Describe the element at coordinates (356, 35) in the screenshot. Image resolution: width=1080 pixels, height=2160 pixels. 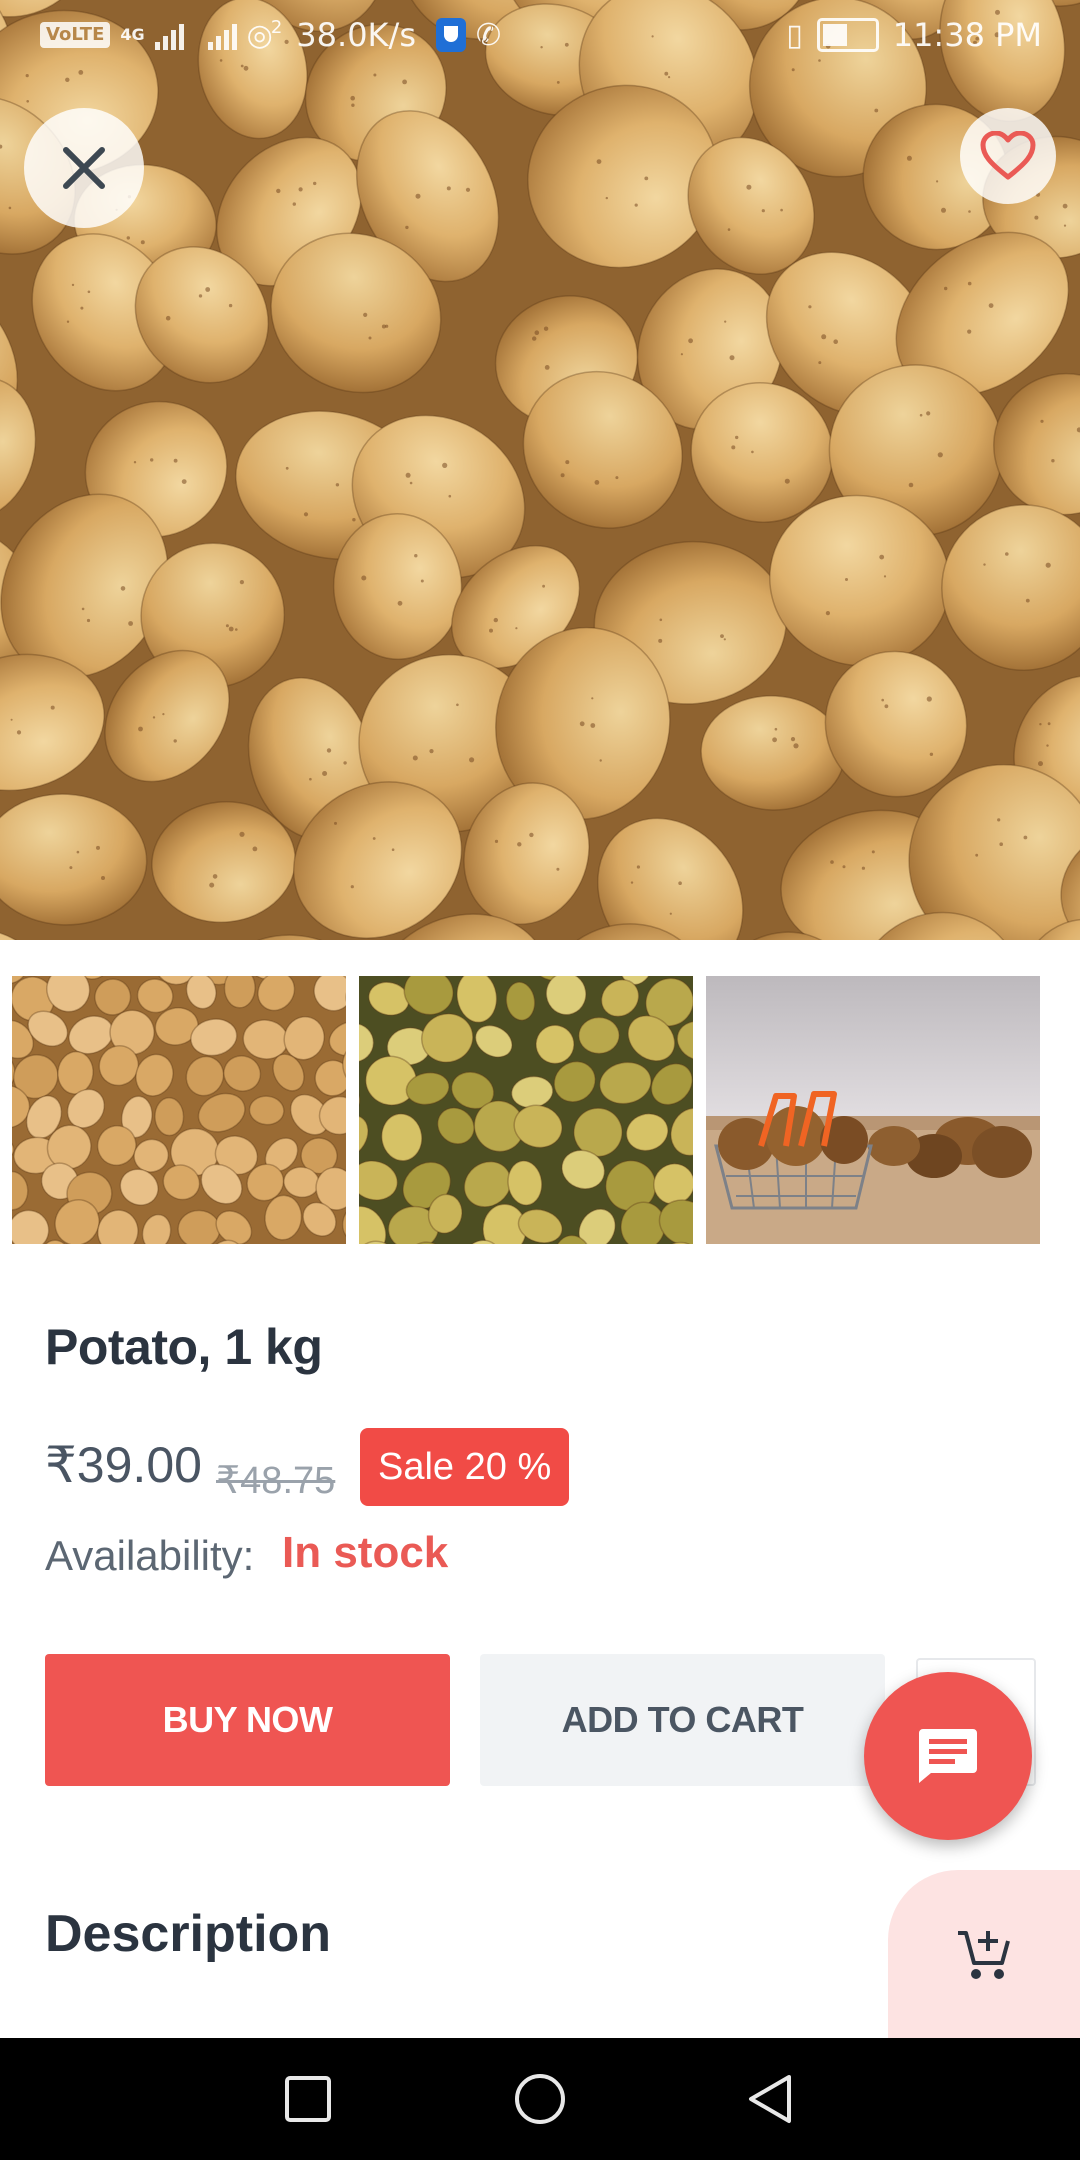
I see `network-speed: 38.0K/s` at that location.